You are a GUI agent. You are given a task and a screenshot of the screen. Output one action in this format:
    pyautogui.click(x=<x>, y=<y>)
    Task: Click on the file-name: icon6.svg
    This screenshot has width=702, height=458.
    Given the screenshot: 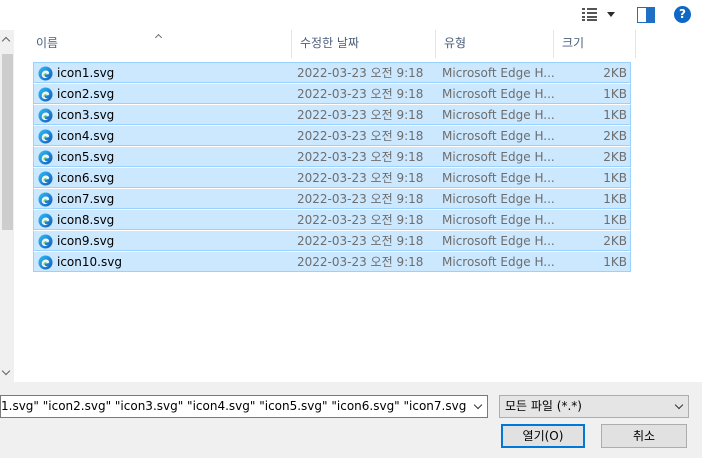 What is the action you would take?
    pyautogui.click(x=86, y=178)
    